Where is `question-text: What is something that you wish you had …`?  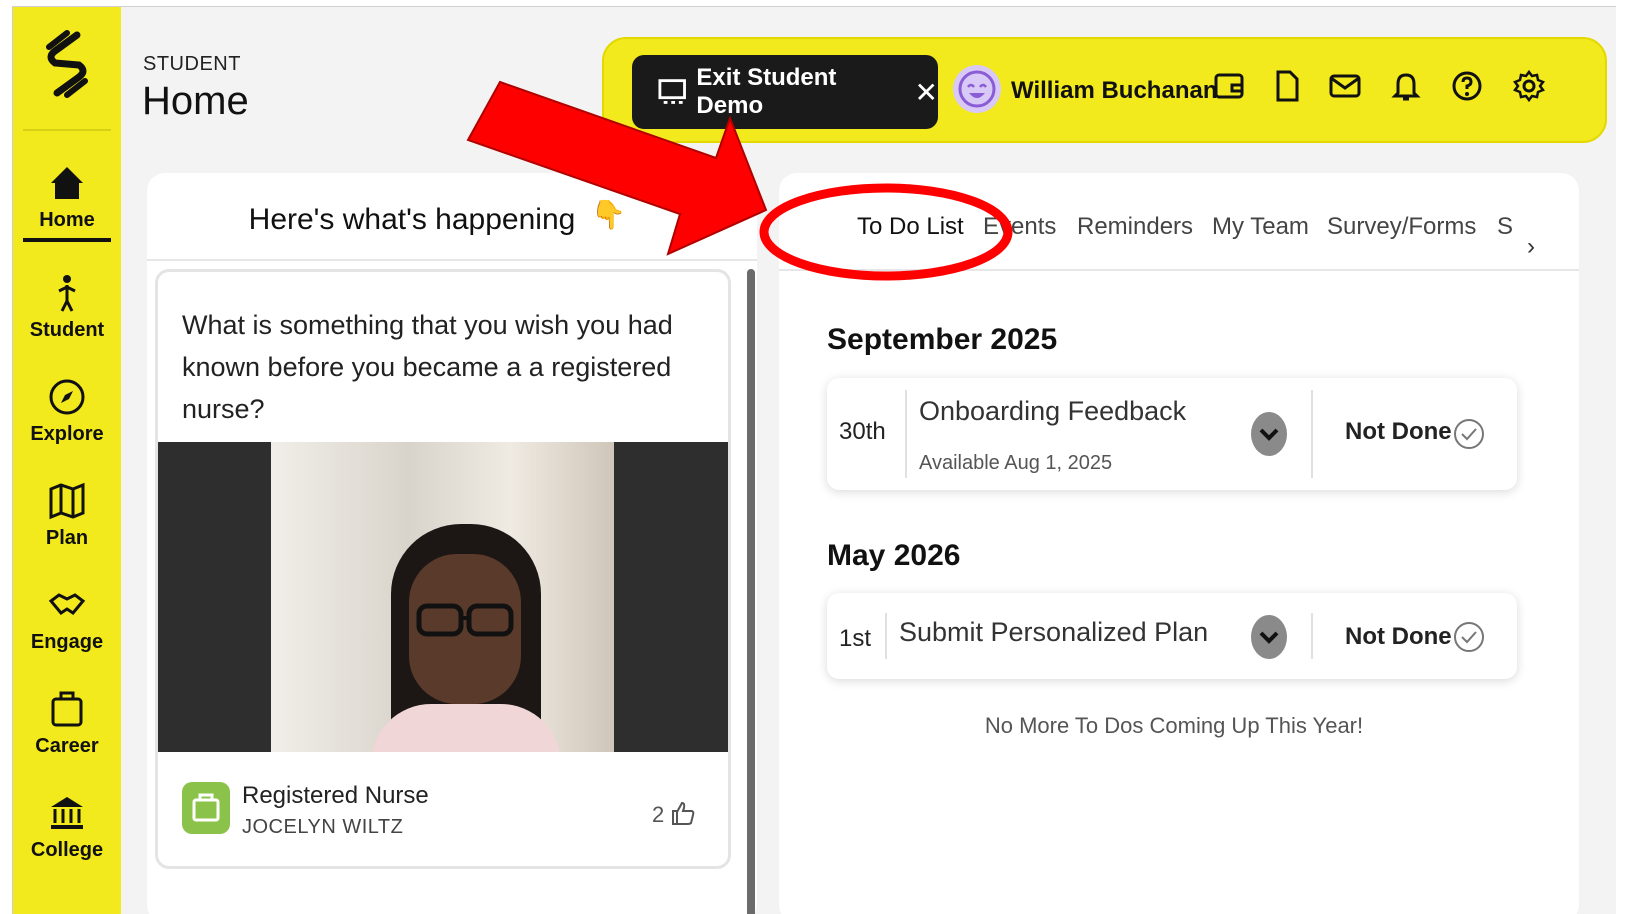
question-text: What is something that you wish you had … is located at coordinates (427, 367).